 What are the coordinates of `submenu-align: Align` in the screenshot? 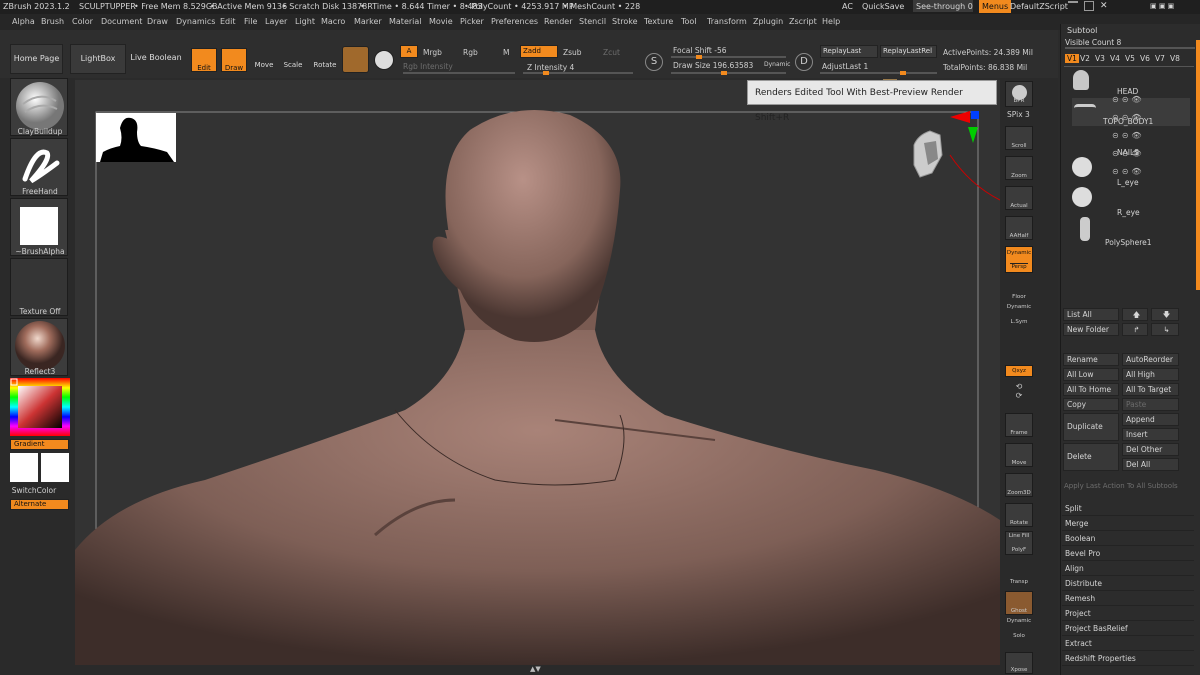 It's located at (1128, 569).